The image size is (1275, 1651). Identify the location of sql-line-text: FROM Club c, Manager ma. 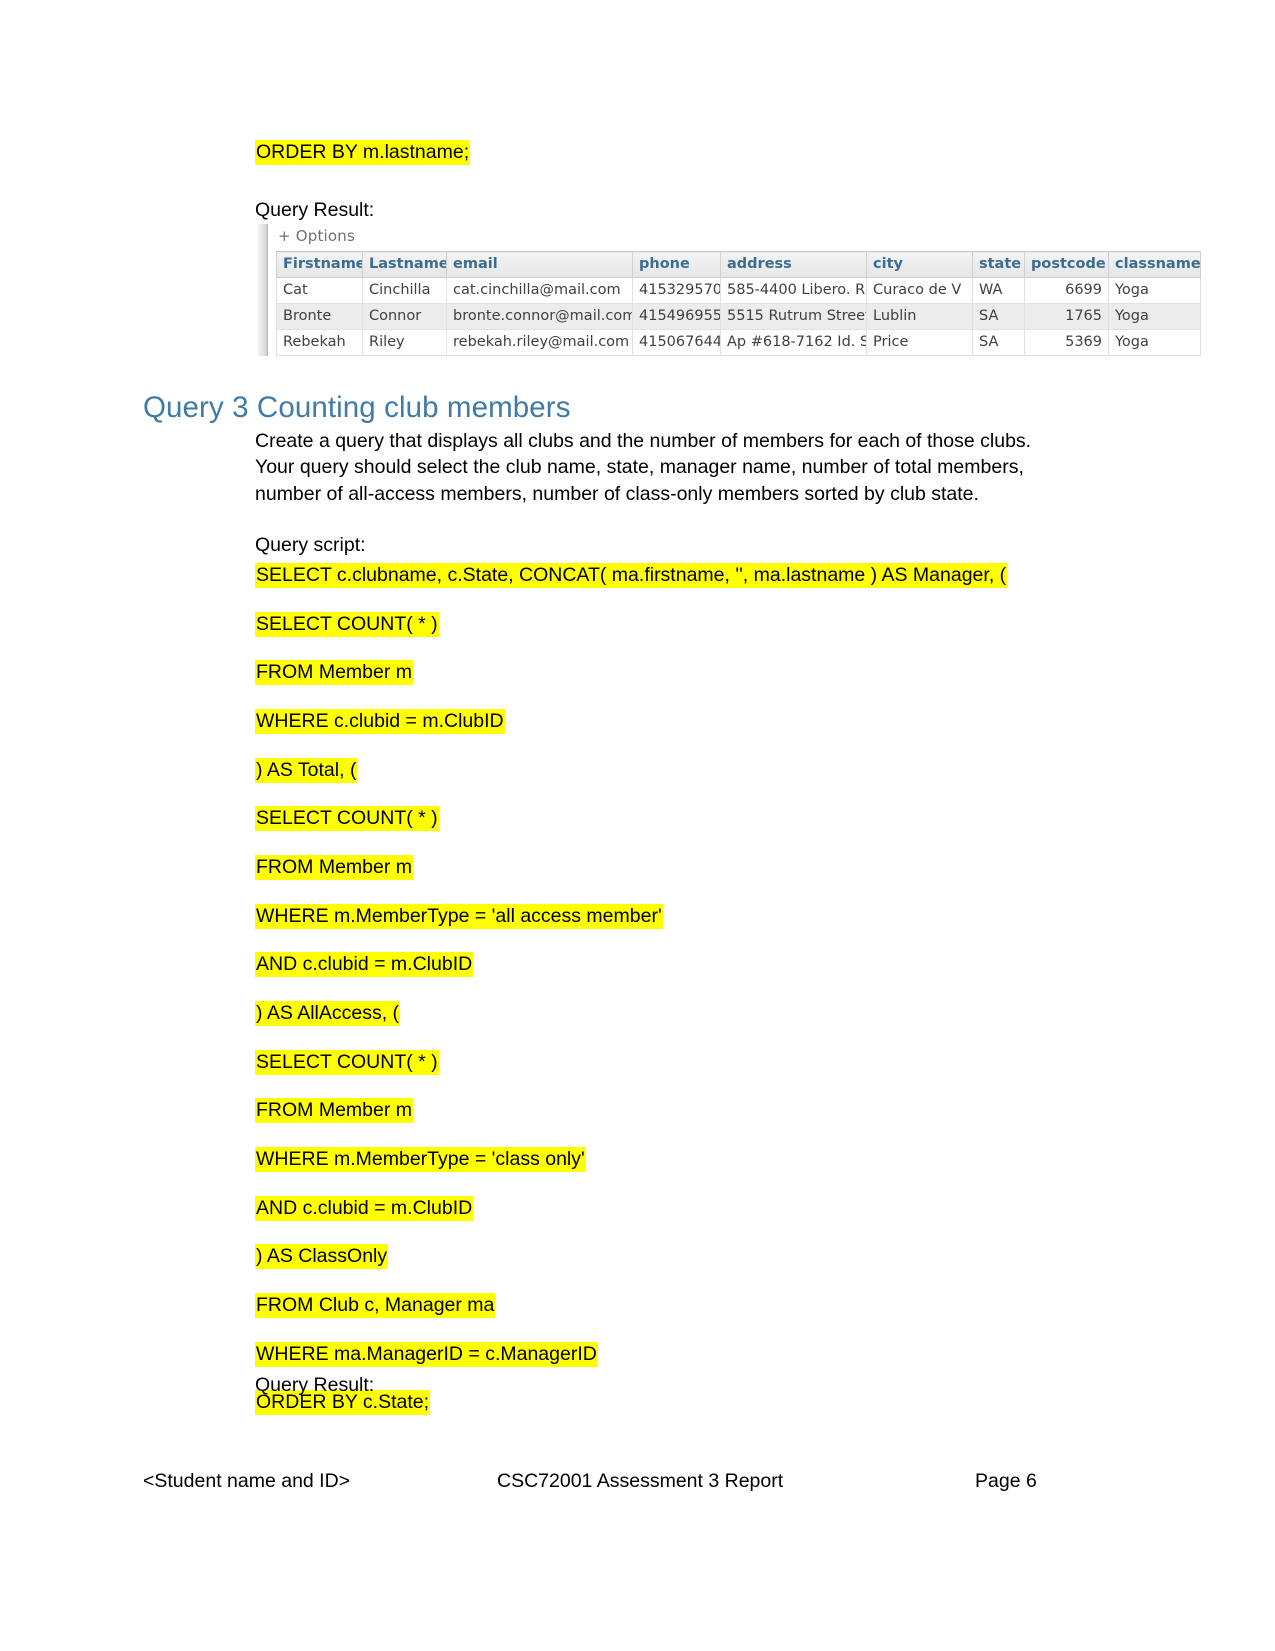
(375, 1306).